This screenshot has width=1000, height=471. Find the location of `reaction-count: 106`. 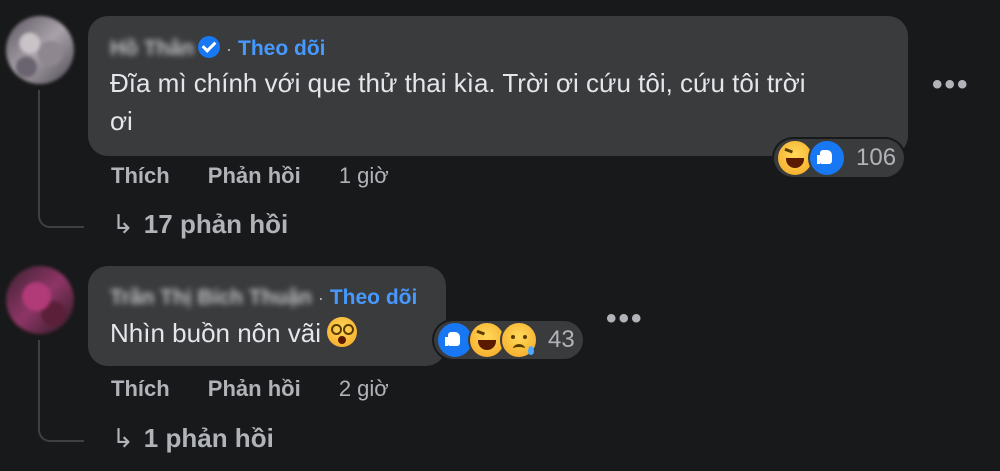

reaction-count: 106 is located at coordinates (876, 157).